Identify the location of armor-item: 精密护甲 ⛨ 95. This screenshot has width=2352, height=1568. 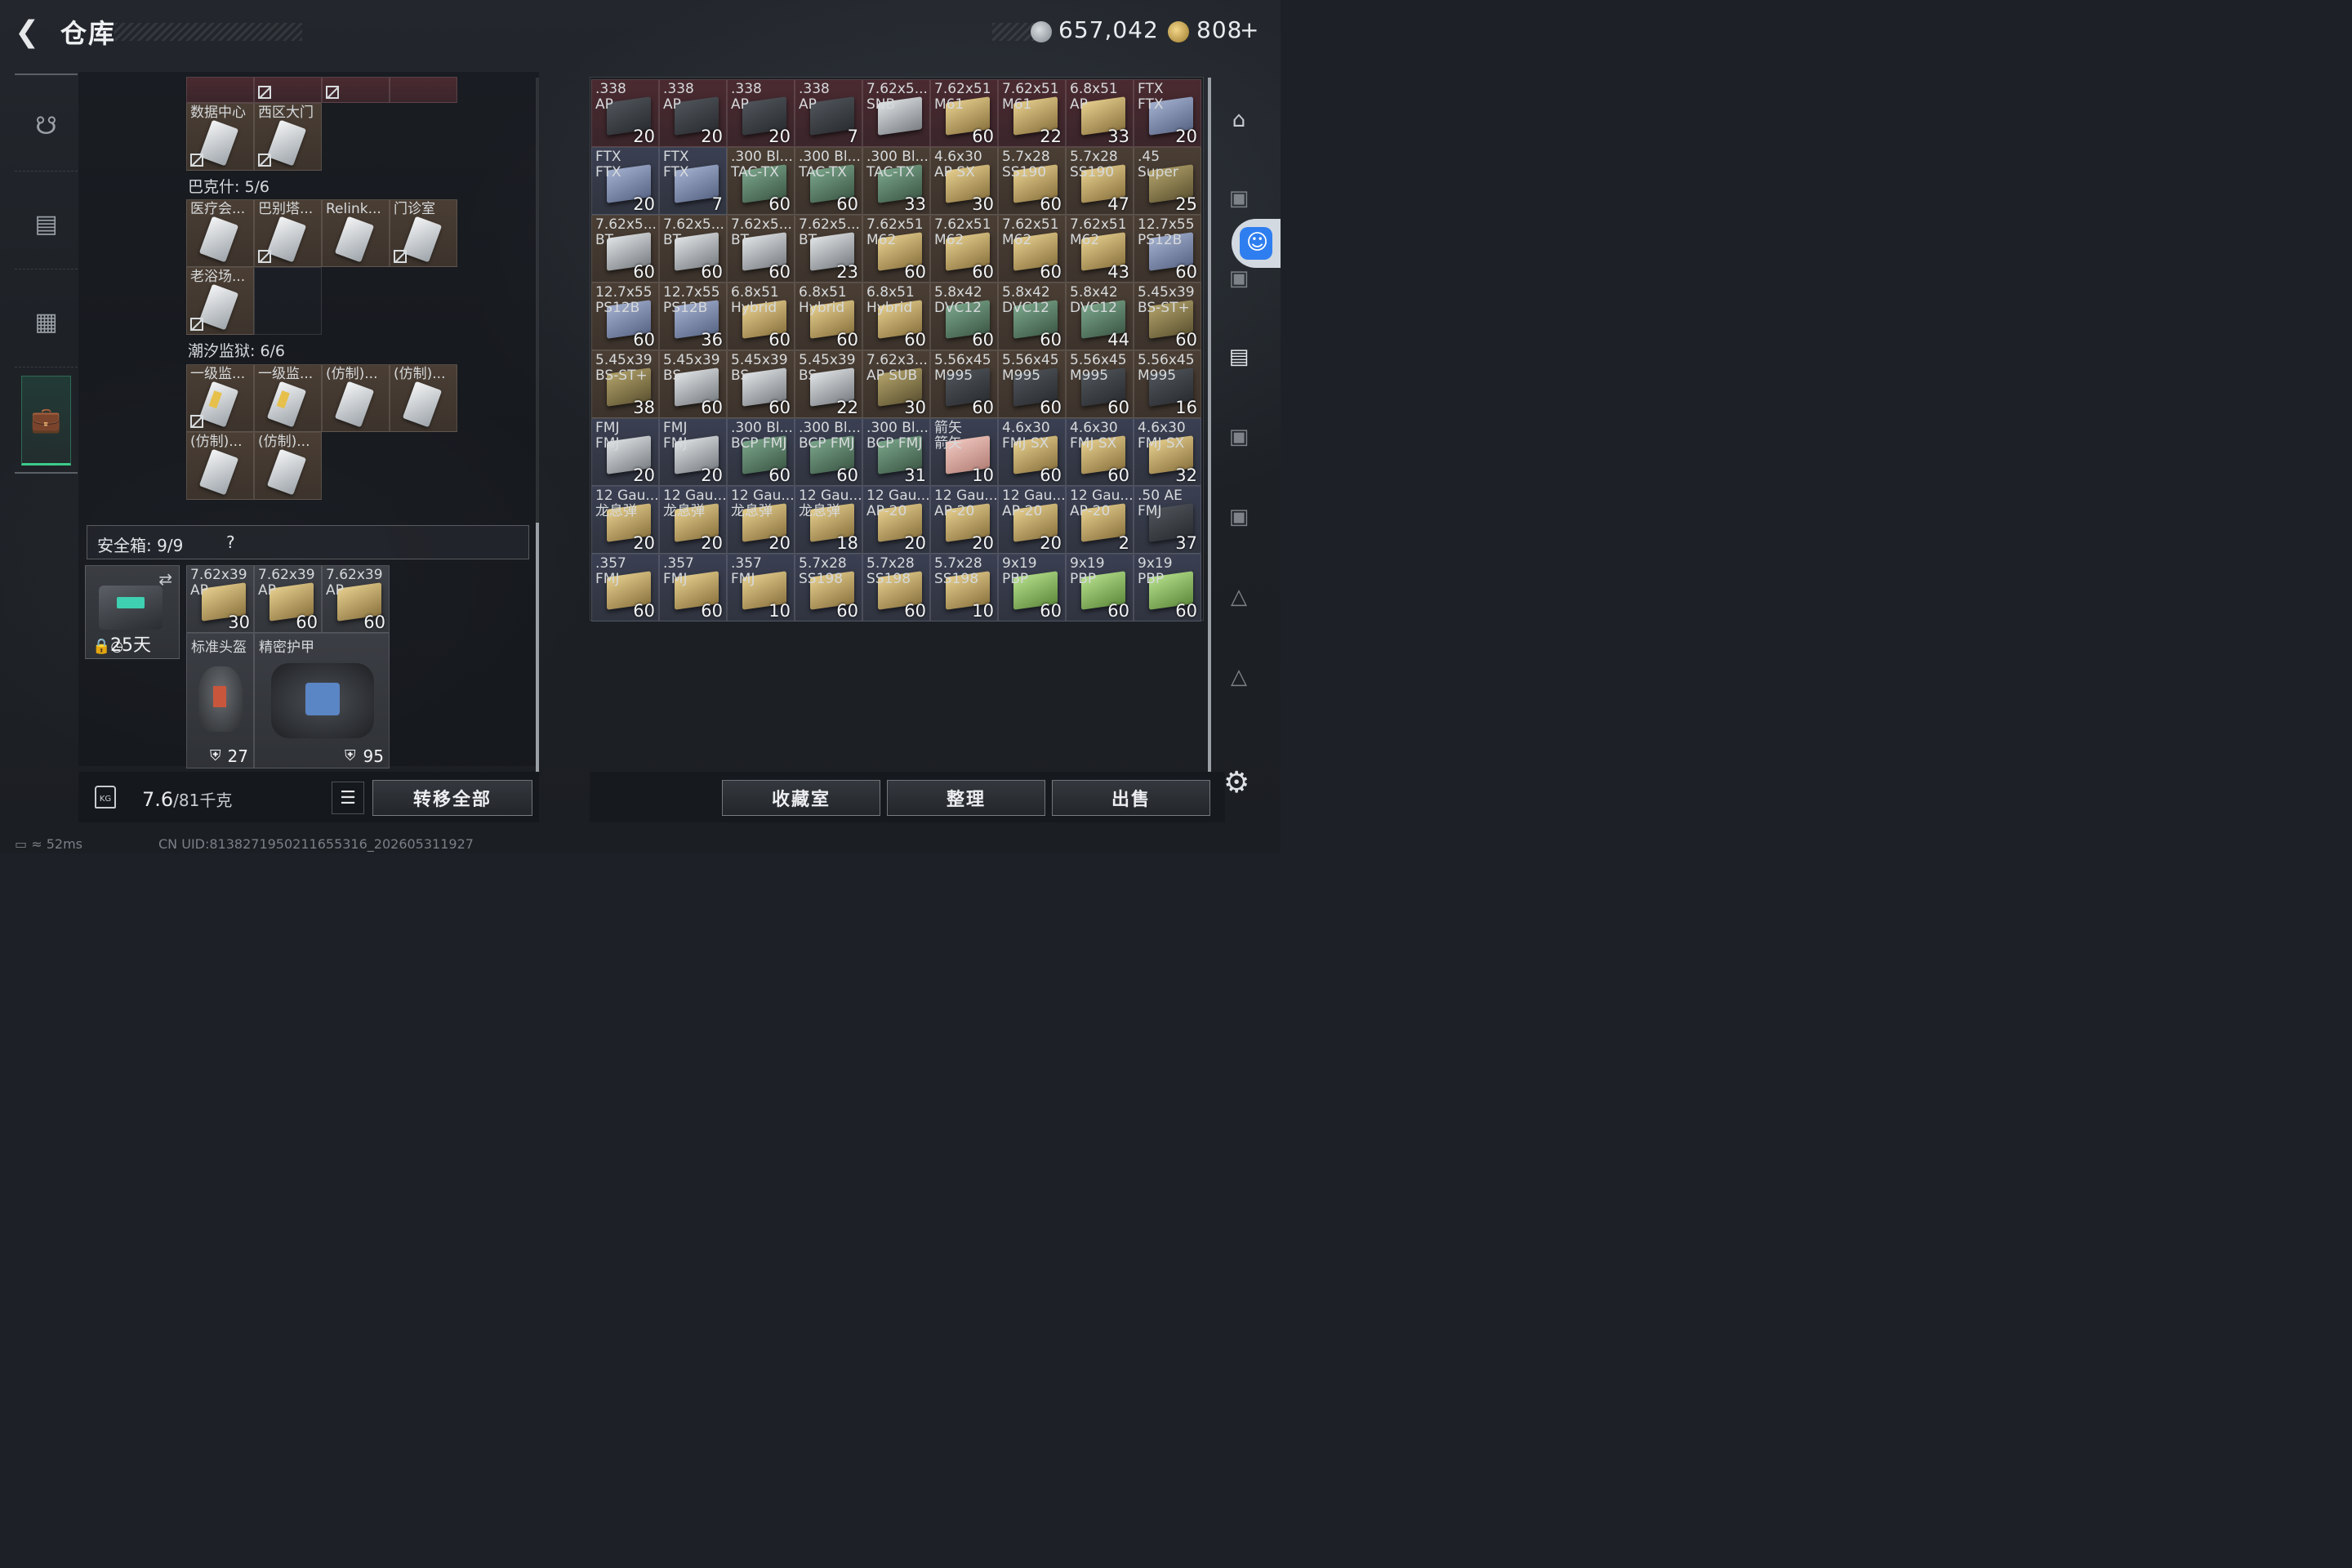
(322, 700).